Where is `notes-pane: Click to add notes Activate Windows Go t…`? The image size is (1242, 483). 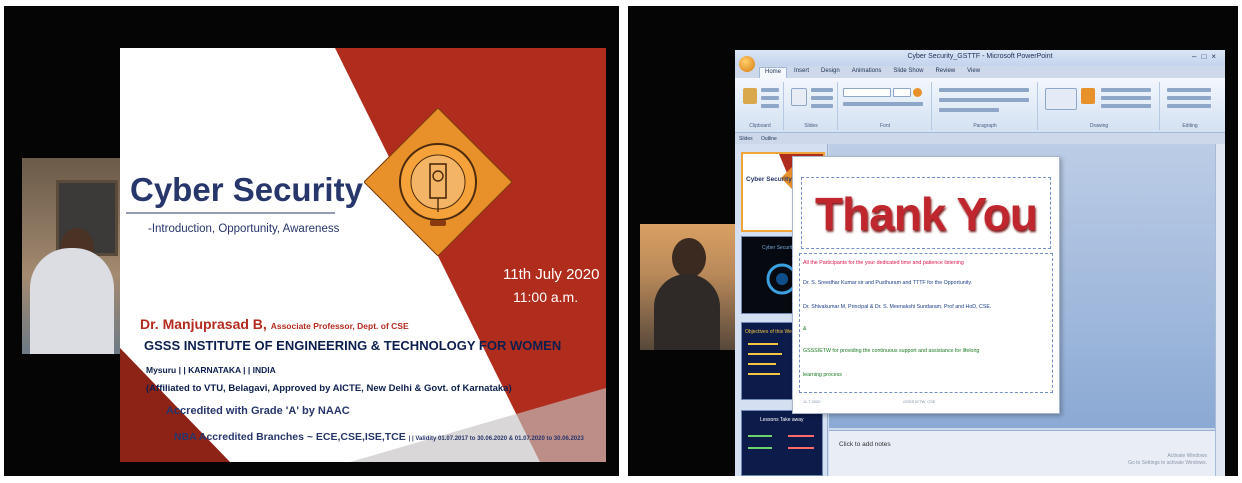
notes-pane: Click to add notes Activate Windows Go t… is located at coordinates (1022, 453).